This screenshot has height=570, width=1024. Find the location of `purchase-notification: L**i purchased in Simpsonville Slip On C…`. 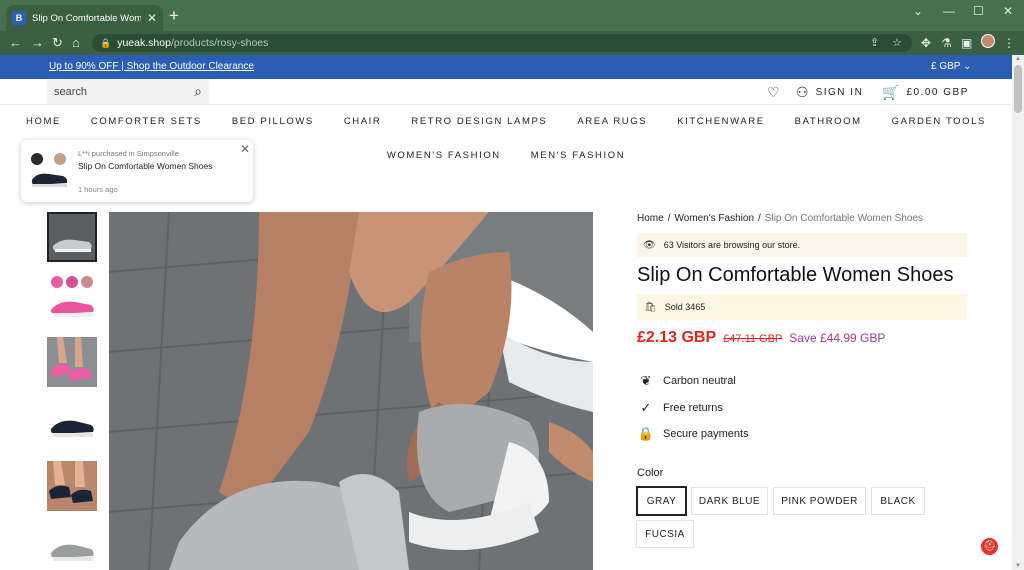

purchase-notification: L**i purchased in Simpsonville Slip On C… is located at coordinates (137, 171).